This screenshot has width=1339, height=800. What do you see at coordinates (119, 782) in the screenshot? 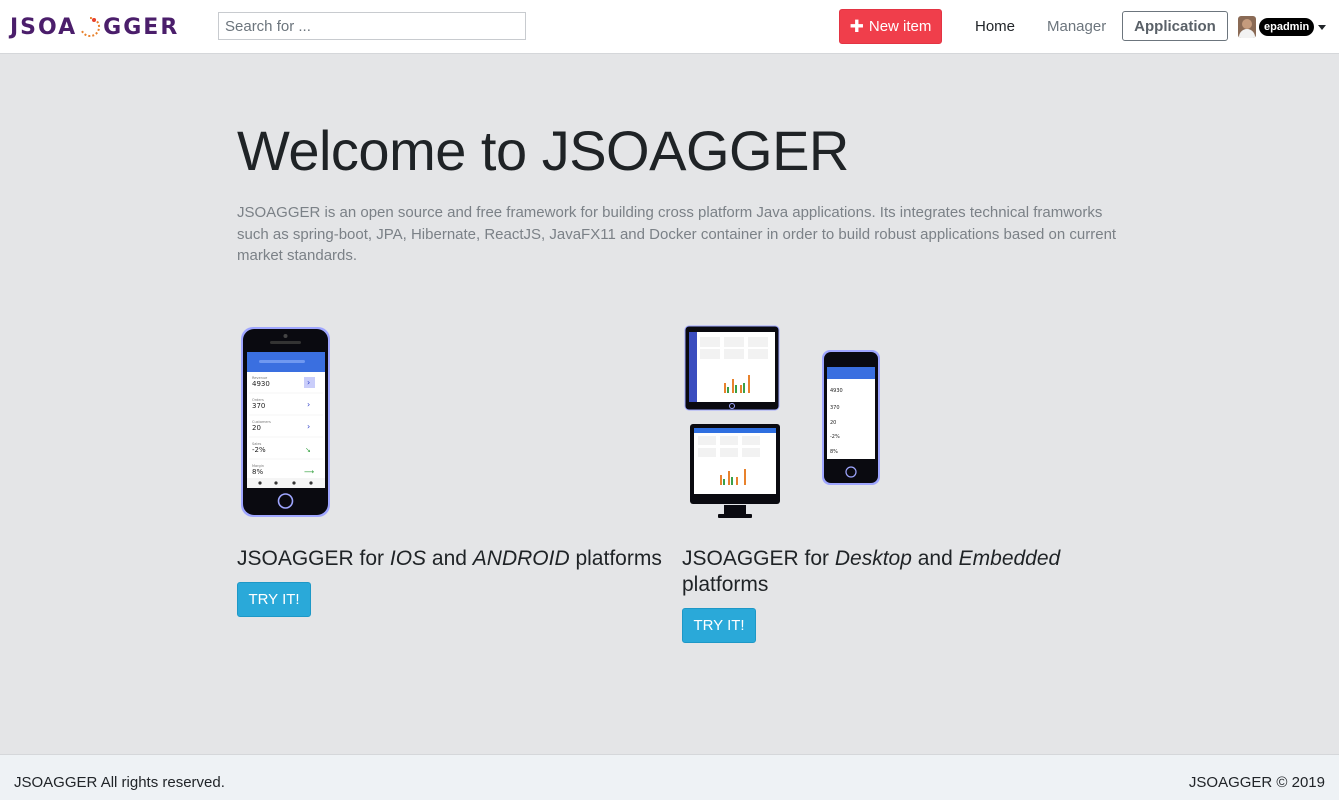
I see `footer-rights: JSOAGGER All rights reserved.` at bounding box center [119, 782].